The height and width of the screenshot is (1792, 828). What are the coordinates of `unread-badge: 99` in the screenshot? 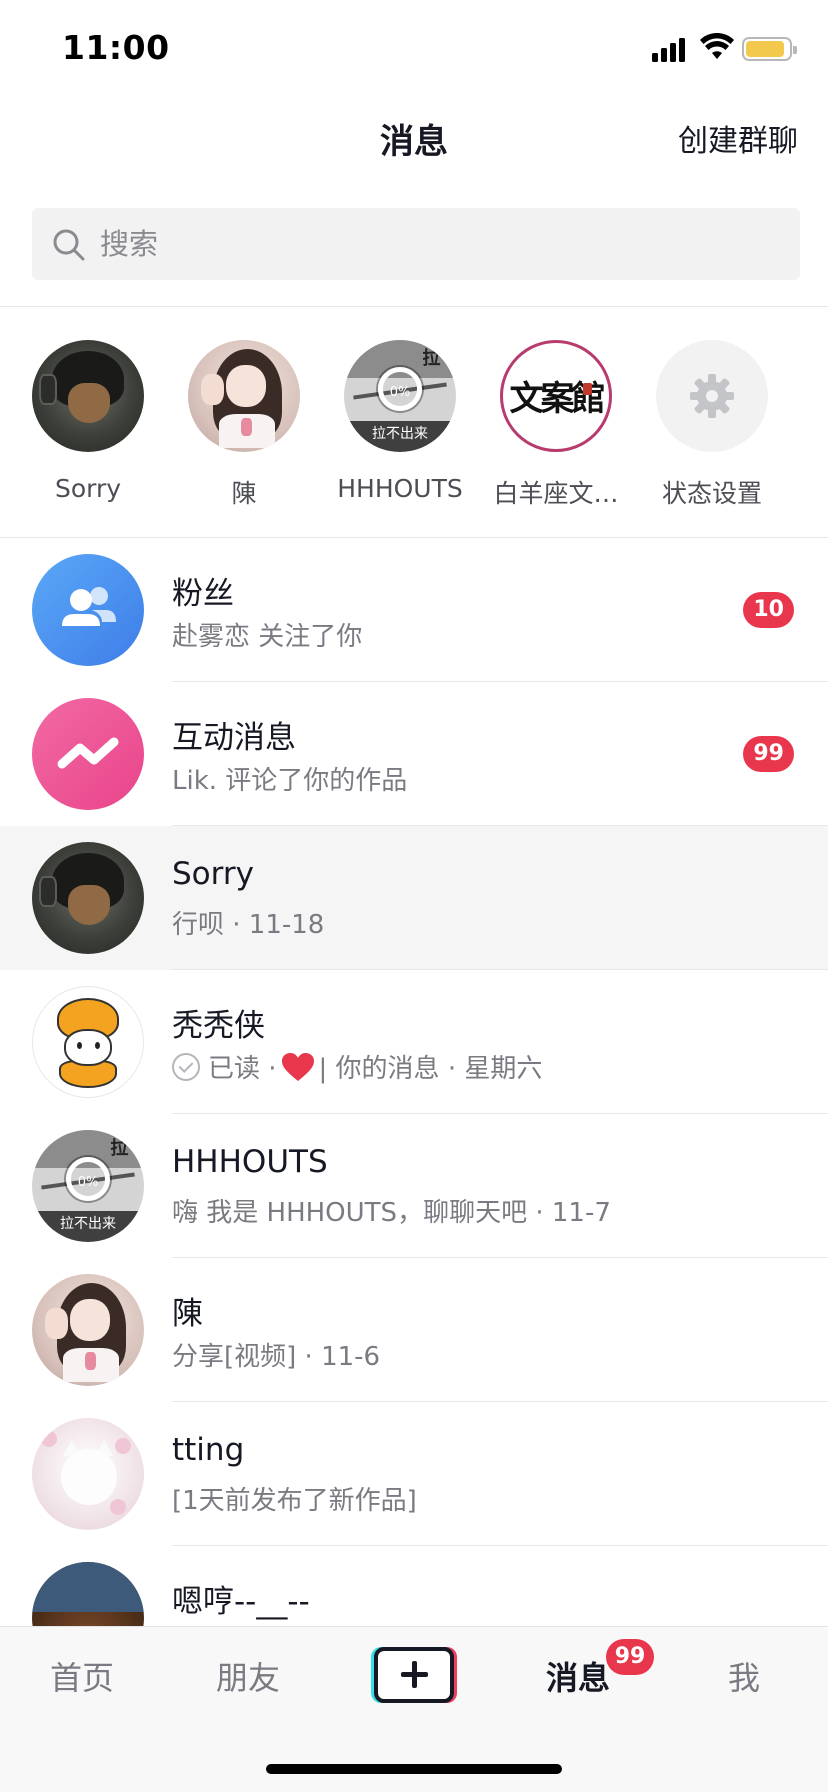 It's located at (768, 754).